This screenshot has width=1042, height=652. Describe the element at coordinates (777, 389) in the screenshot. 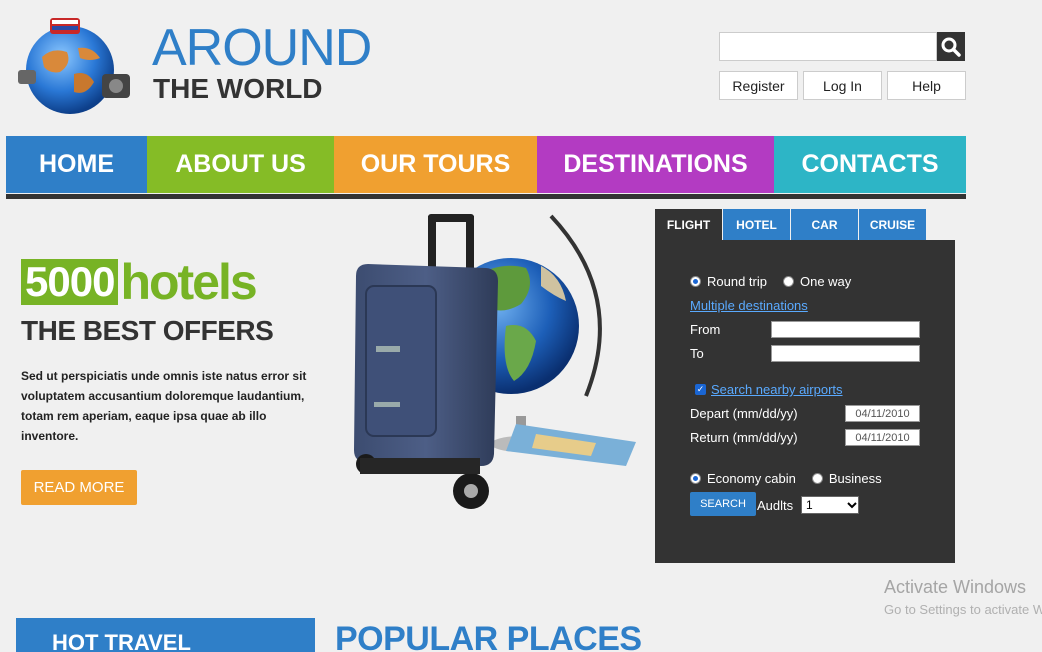

I see `nearby-airports-link: Search nearby airports` at that location.